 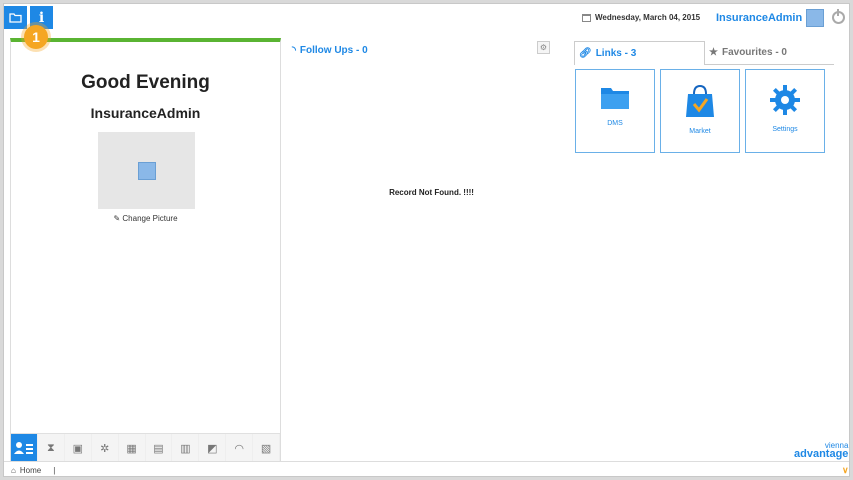 I want to click on avatar, so click(x=815, y=18).